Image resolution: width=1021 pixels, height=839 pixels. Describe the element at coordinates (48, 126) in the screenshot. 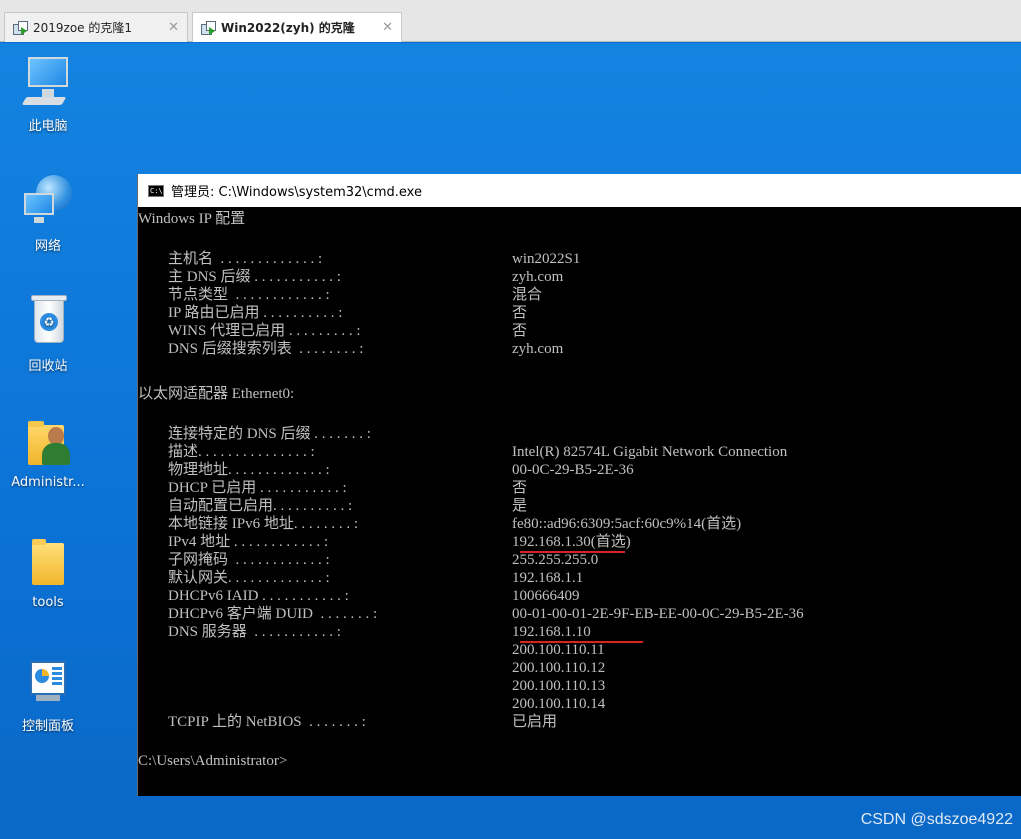

I see `desktop-icon-label: 此电脑` at that location.